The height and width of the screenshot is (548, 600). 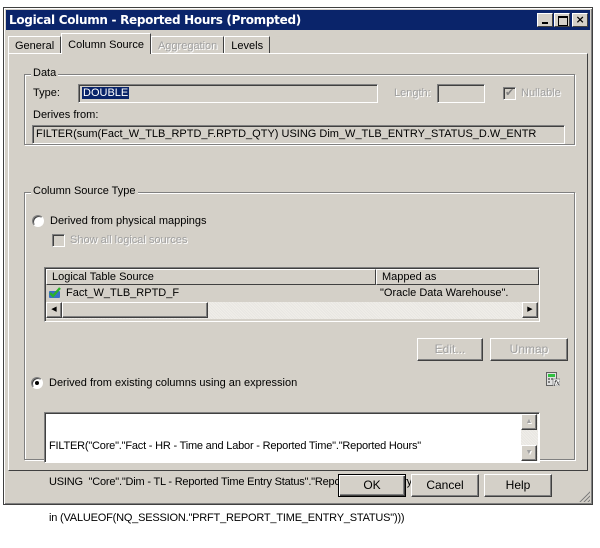 What do you see at coordinates (38, 221) in the screenshot?
I see `physical-mappings-radio` at bounding box center [38, 221].